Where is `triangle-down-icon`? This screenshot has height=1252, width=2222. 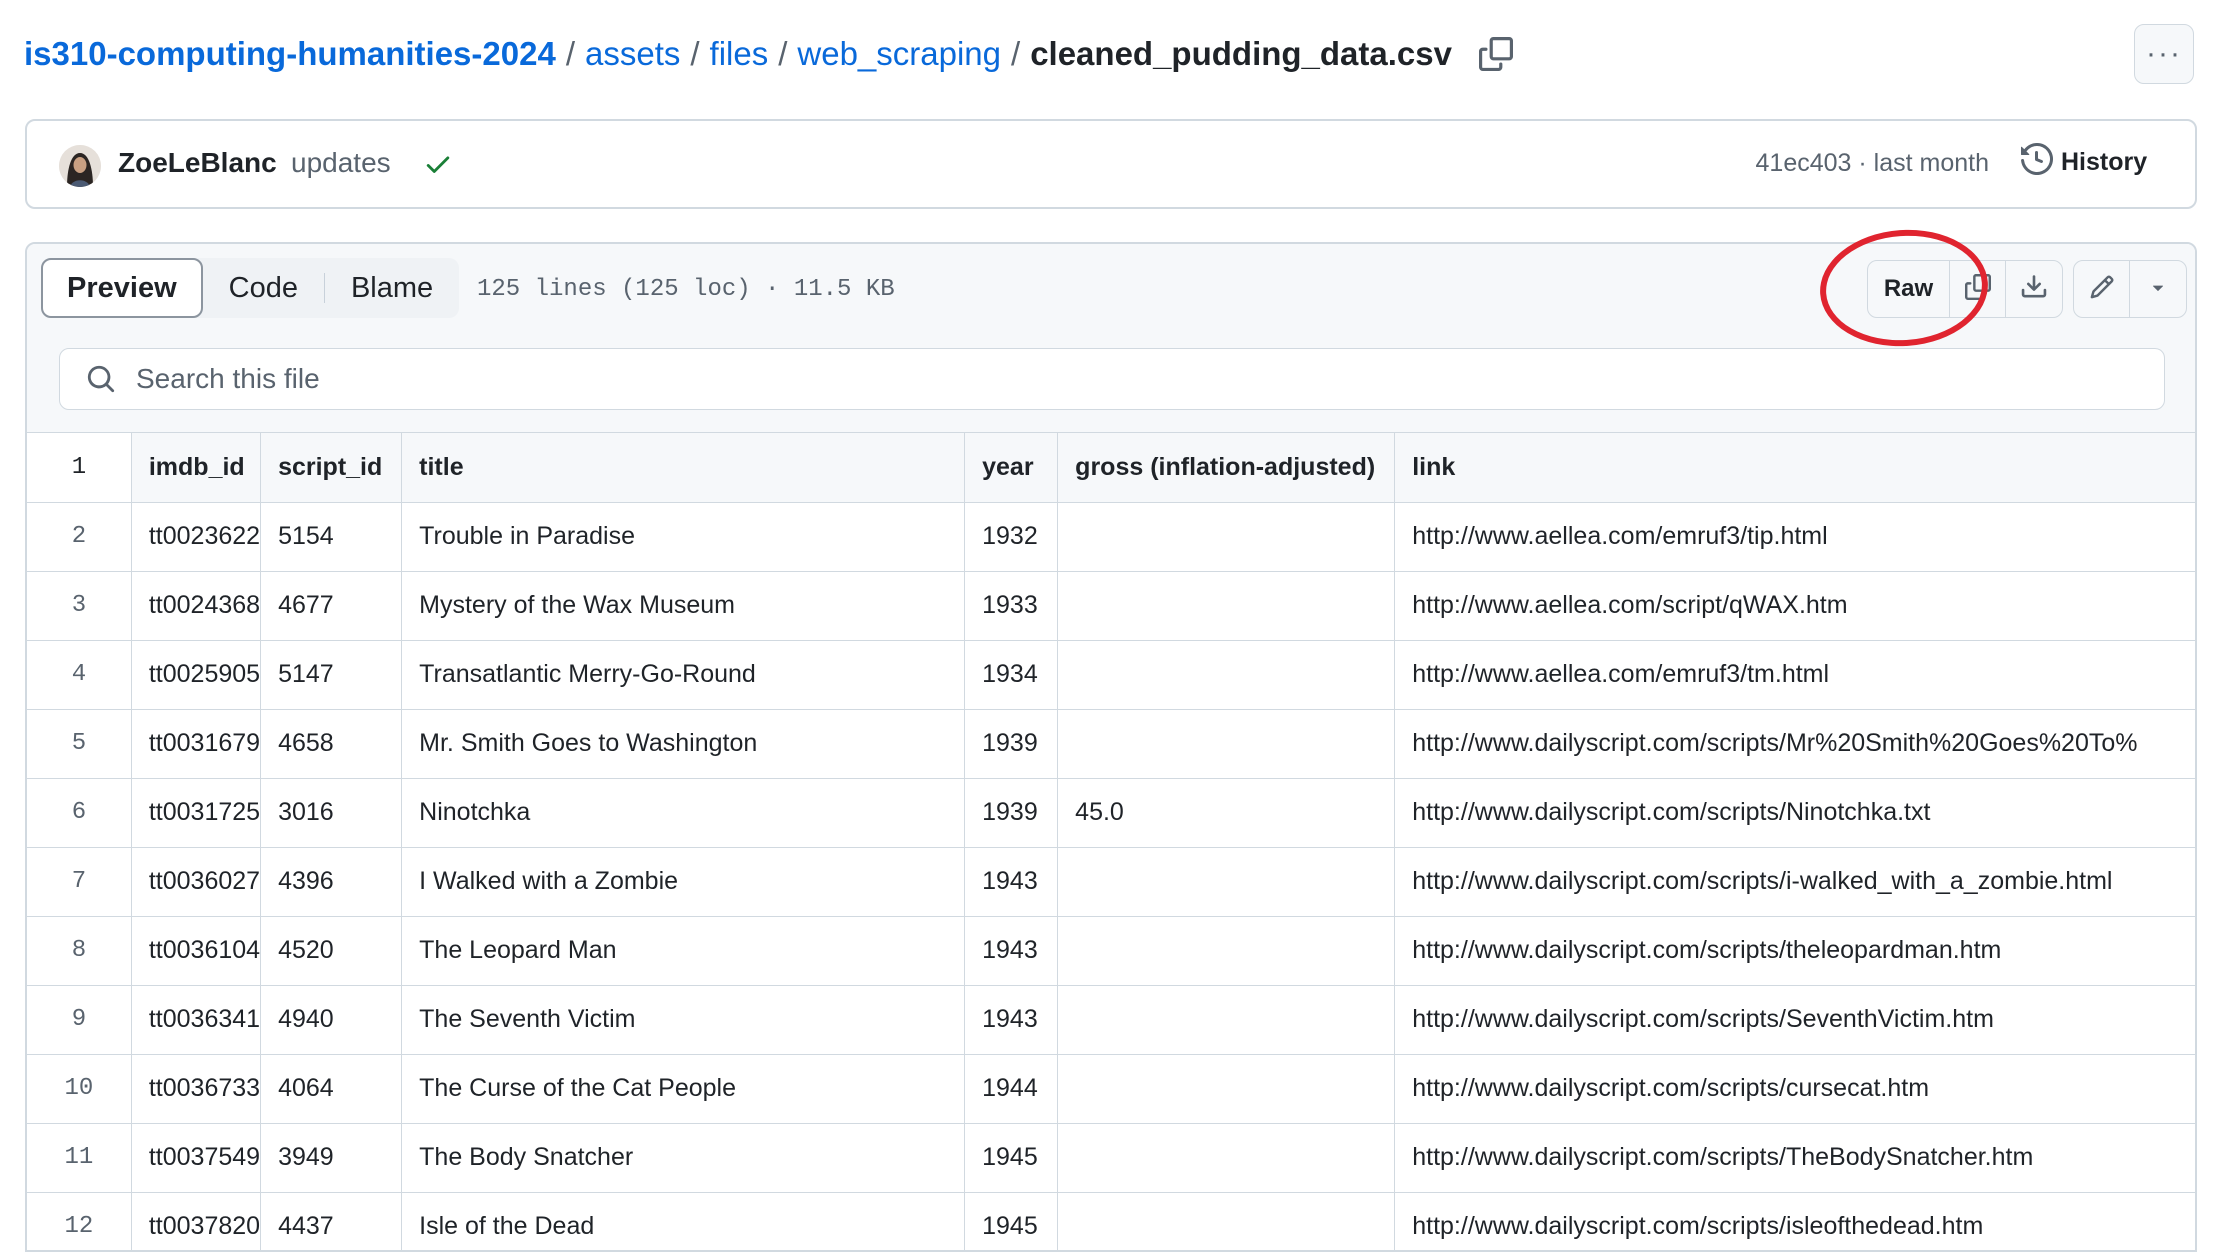 triangle-down-icon is located at coordinates (2158, 289).